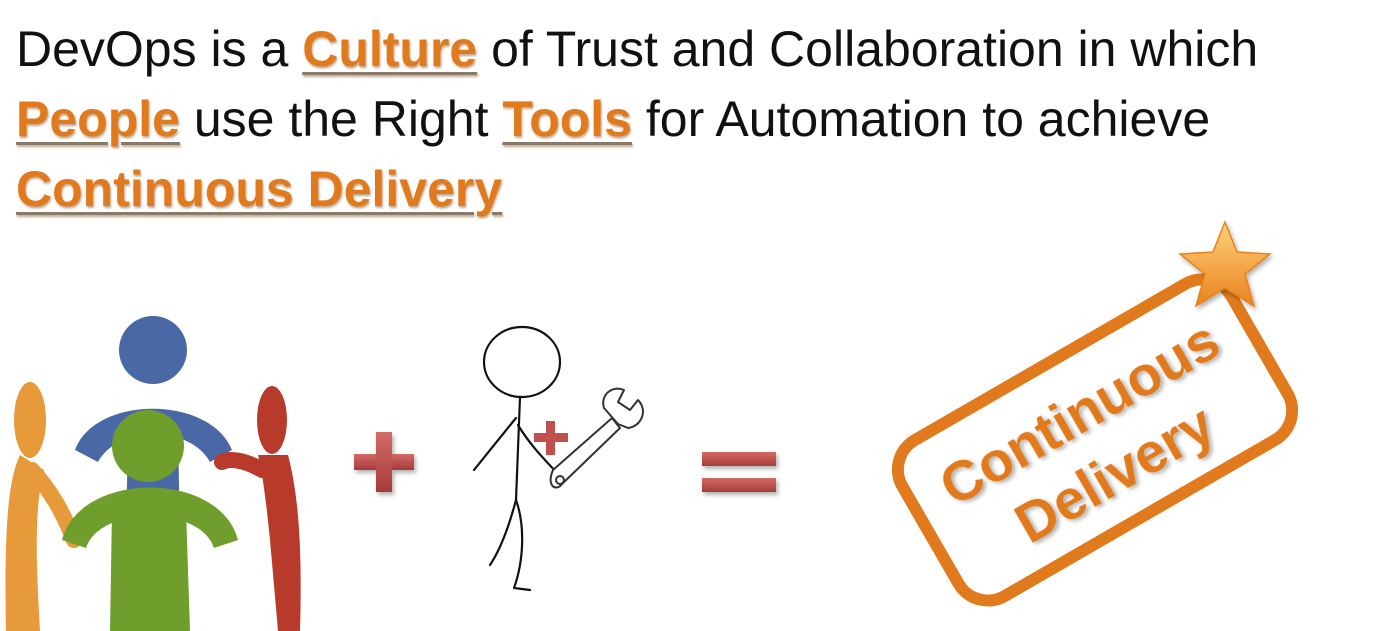 Image resolution: width=1387 pixels, height=631 pixels. Describe the element at coordinates (551, 438) in the screenshot. I see `small-plus-icon` at that location.